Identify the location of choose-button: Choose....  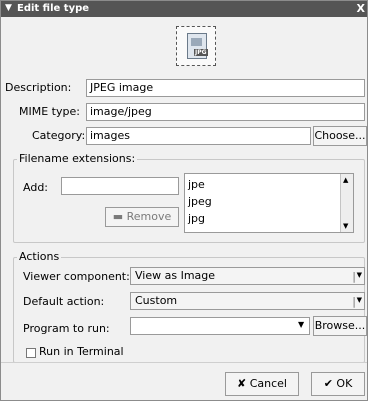
(340, 136).